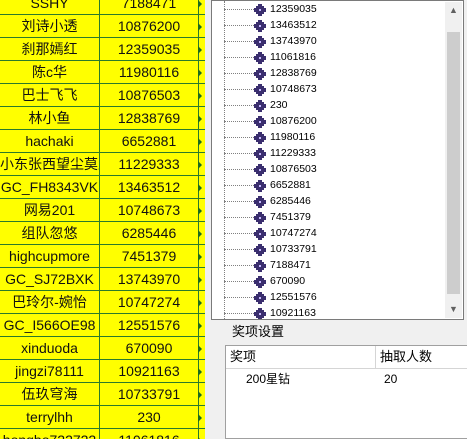  I want to click on sheet-row: 巴玲尔-婉怡 10747274, so click(102, 302).